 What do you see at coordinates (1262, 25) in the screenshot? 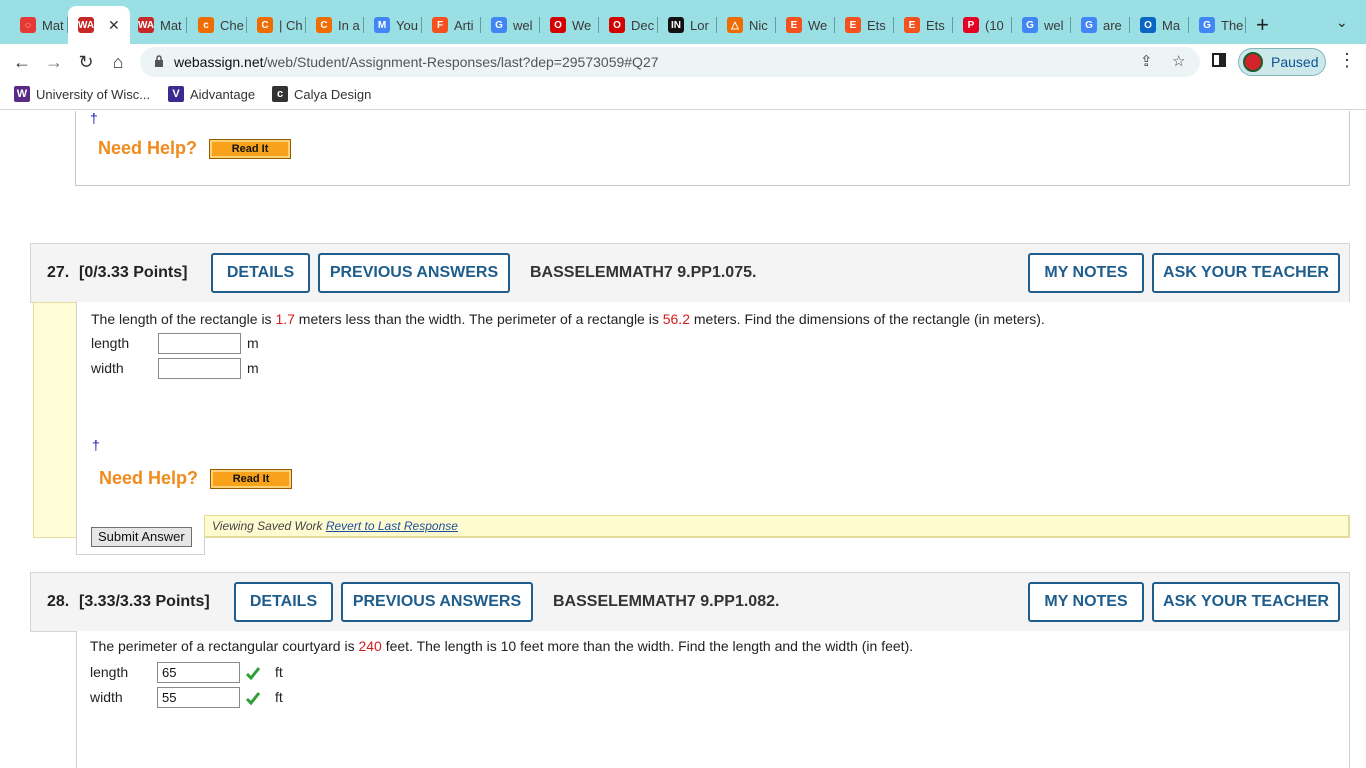
I see `new-tab-button: +` at bounding box center [1262, 25].